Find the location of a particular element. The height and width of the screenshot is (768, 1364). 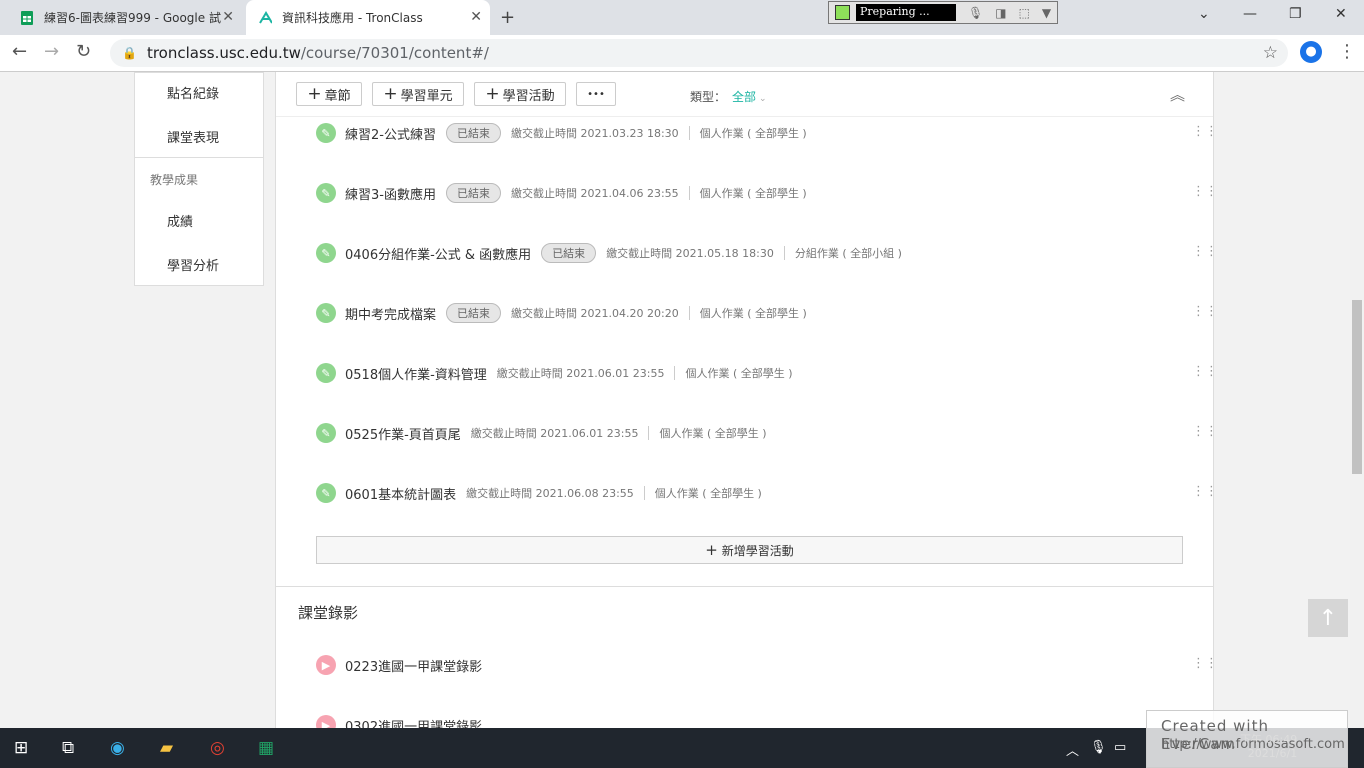

edge-icon: ◉ is located at coordinates (117, 748).